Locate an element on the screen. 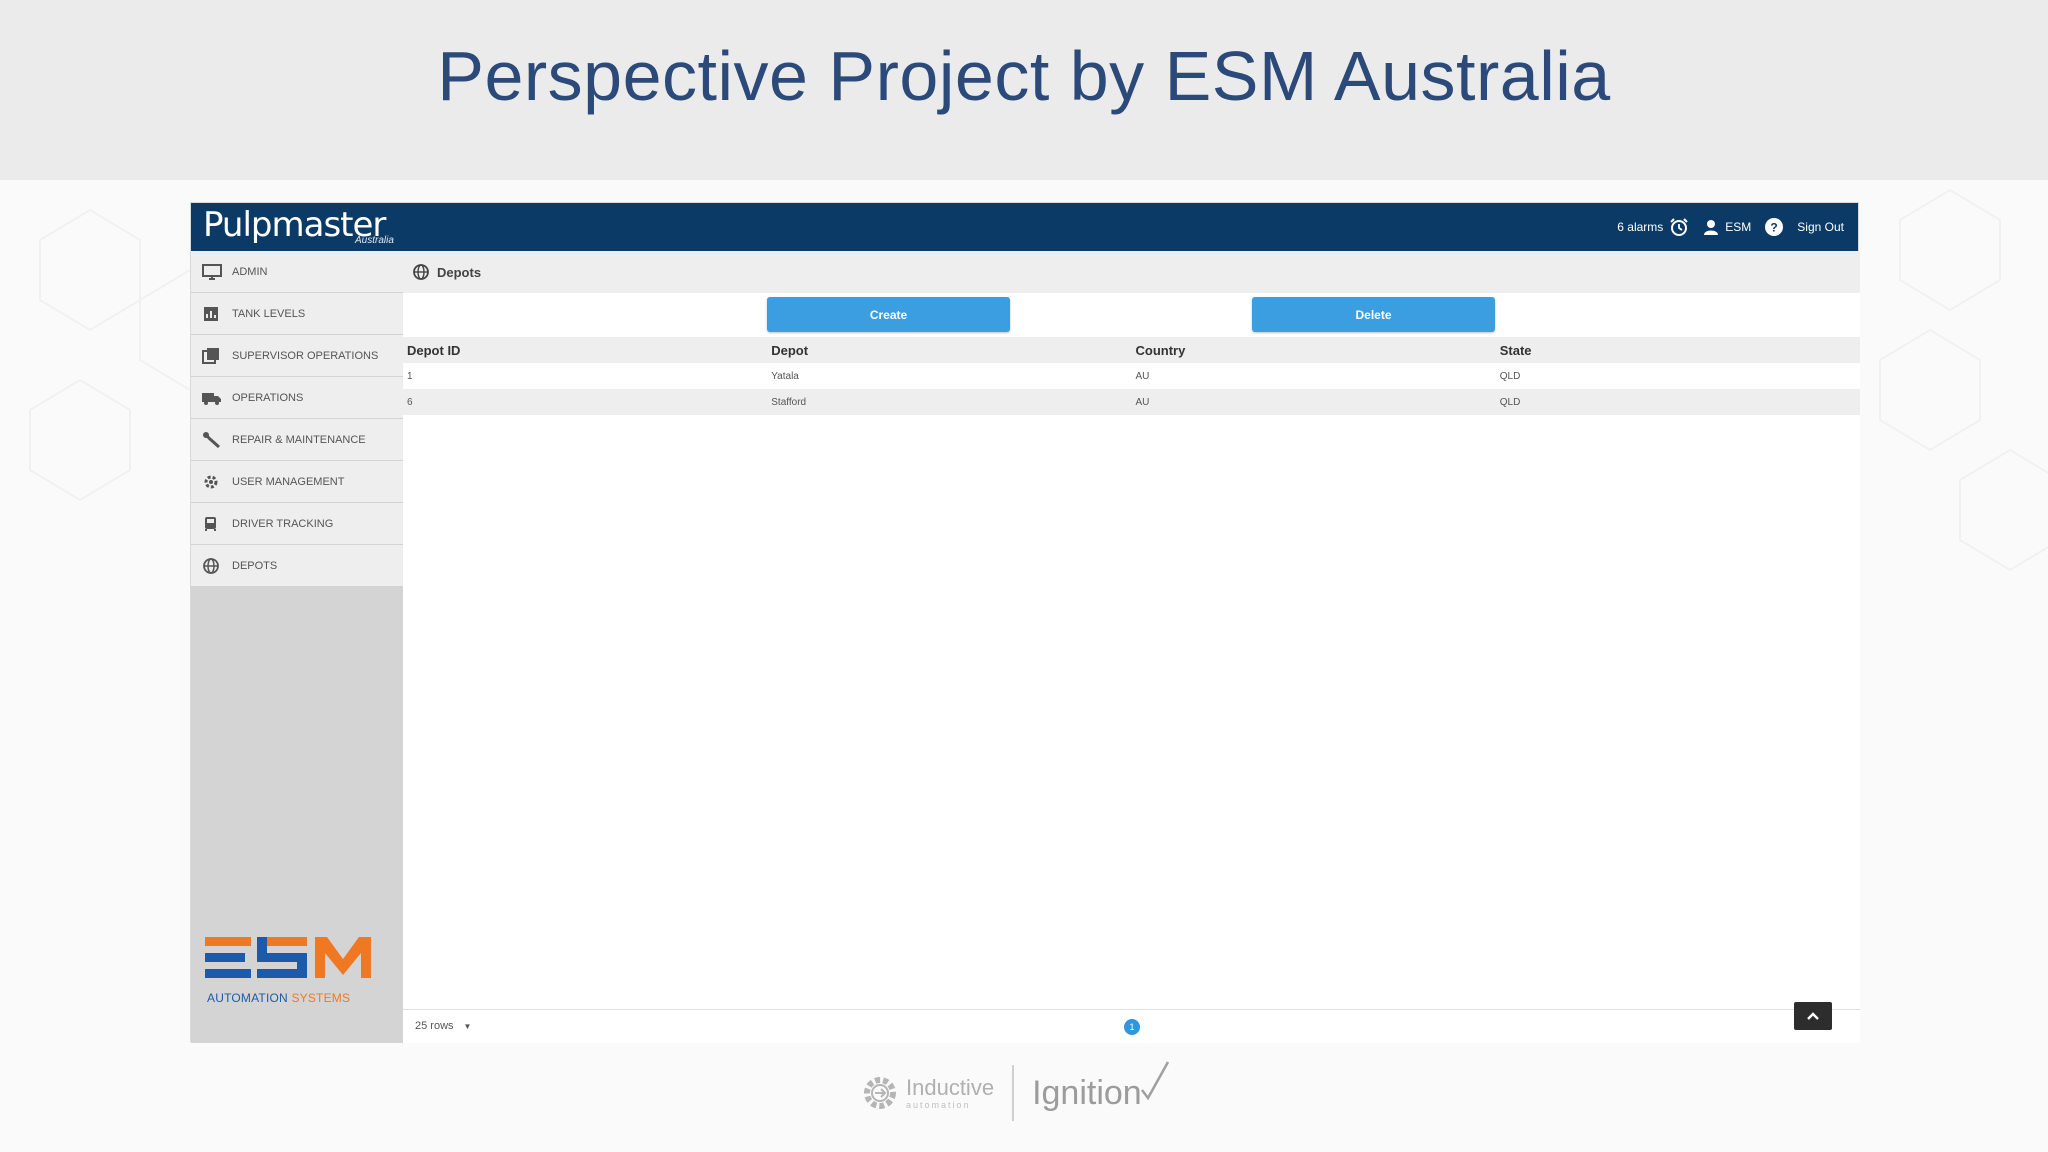 This screenshot has width=2048, height=1152. truck-icon is located at coordinates (211, 398).